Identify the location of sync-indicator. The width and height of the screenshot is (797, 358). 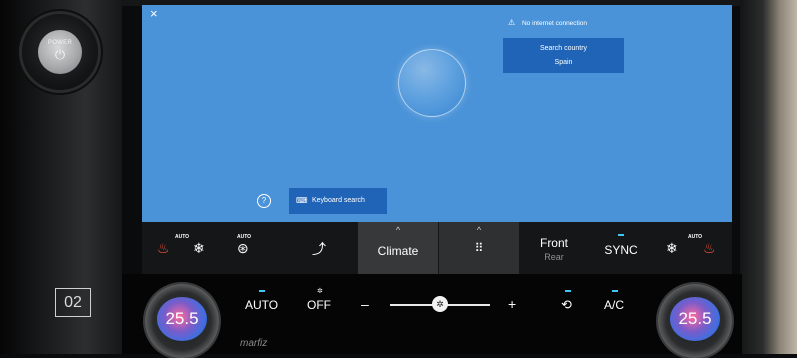
(621, 235).